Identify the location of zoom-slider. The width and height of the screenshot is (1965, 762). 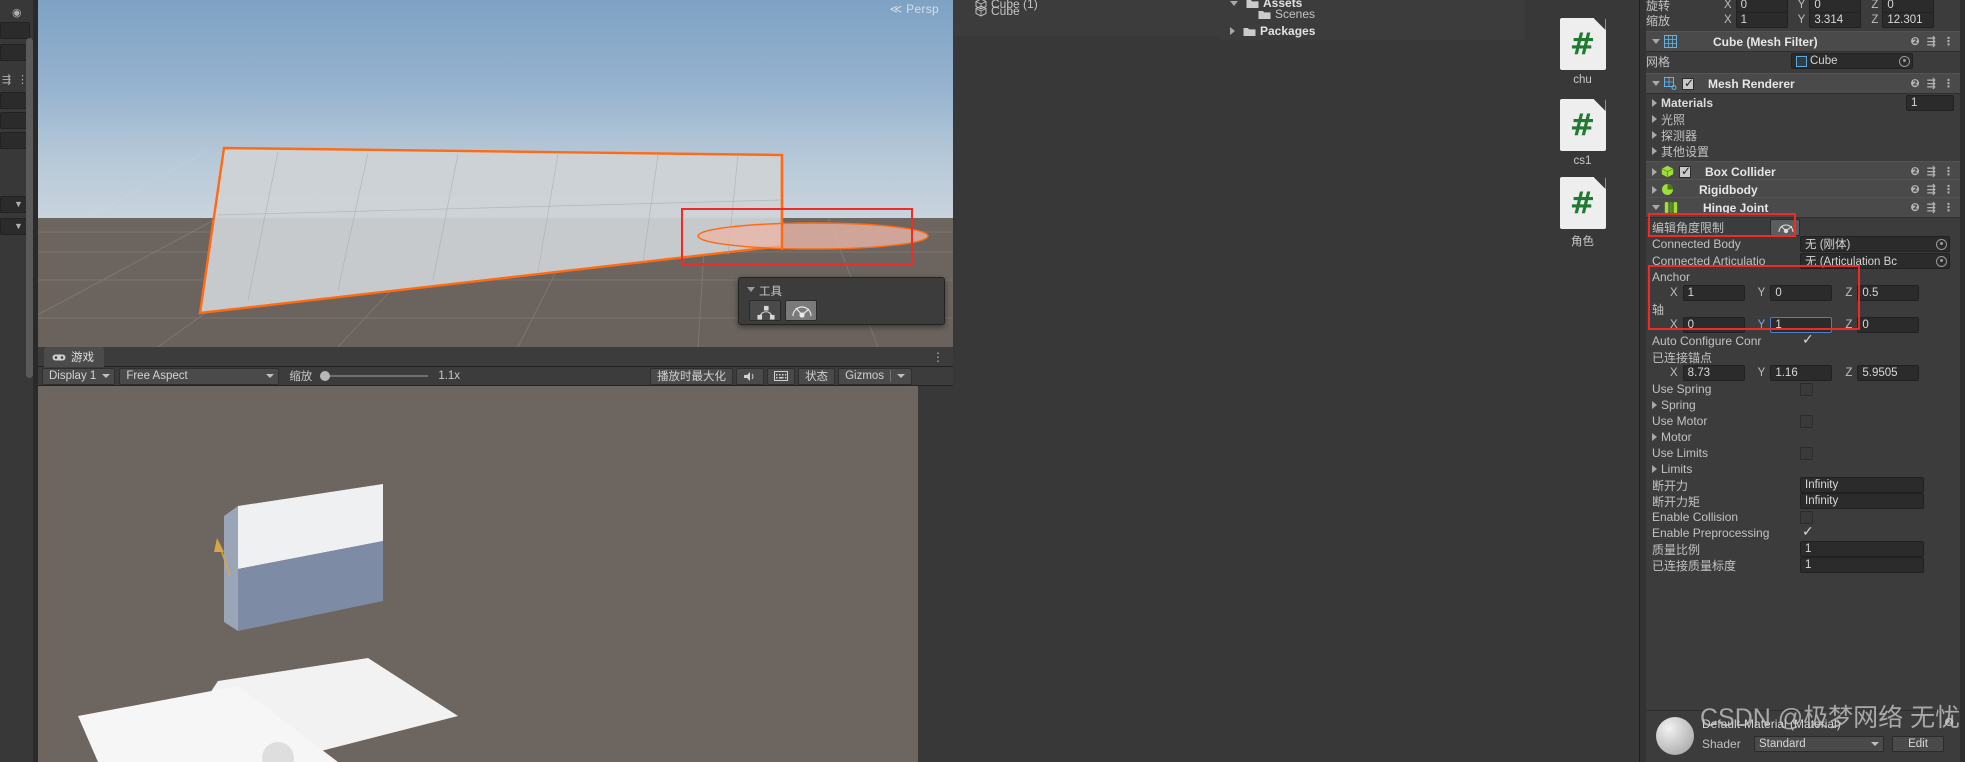
(374, 376).